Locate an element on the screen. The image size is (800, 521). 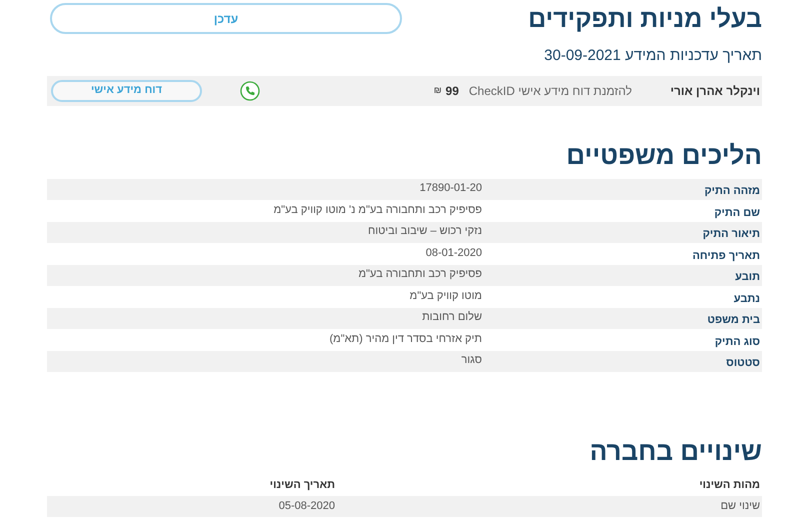
page-title: בעלי מניות ותפקידים is located at coordinates (645, 19).